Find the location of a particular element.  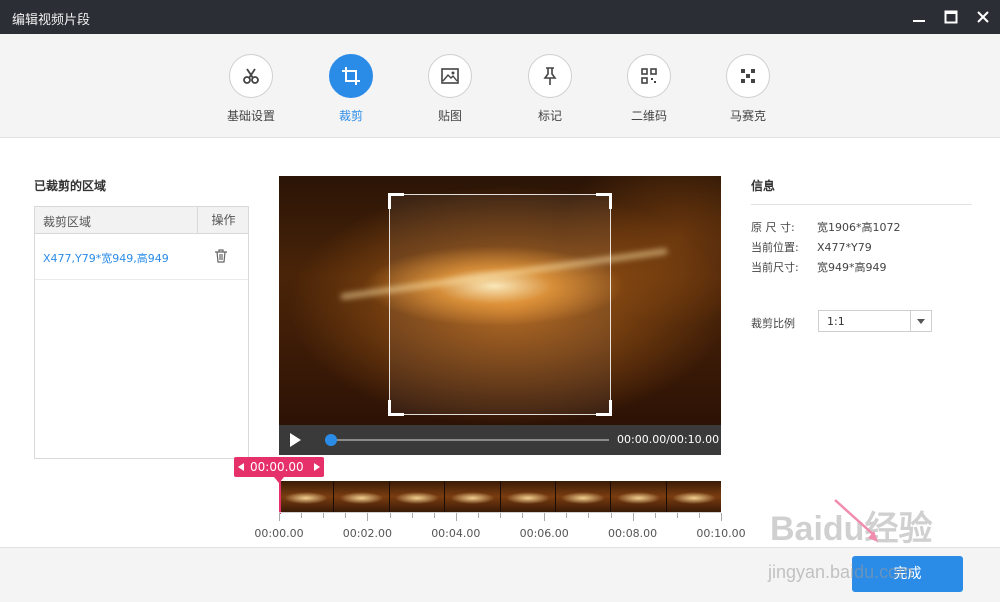

cropped-region-list: 裁剪区域 操作 X477,Y79*宽949,高949 is located at coordinates (141, 332).